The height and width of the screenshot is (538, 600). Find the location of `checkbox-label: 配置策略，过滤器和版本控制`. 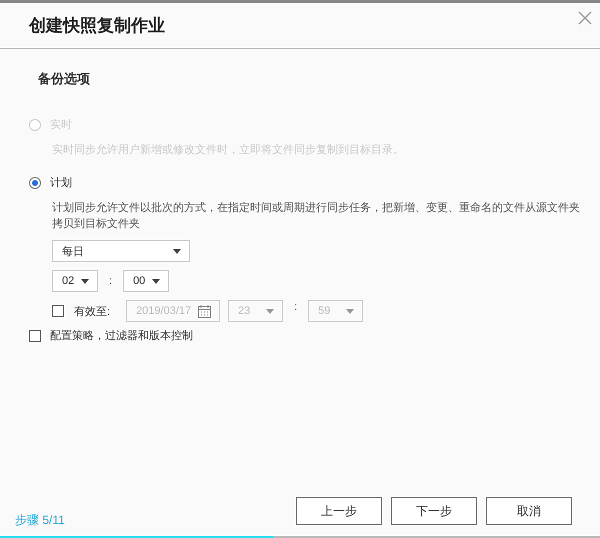

checkbox-label: 配置策略，过滤器和版本控制 is located at coordinates (121, 336).